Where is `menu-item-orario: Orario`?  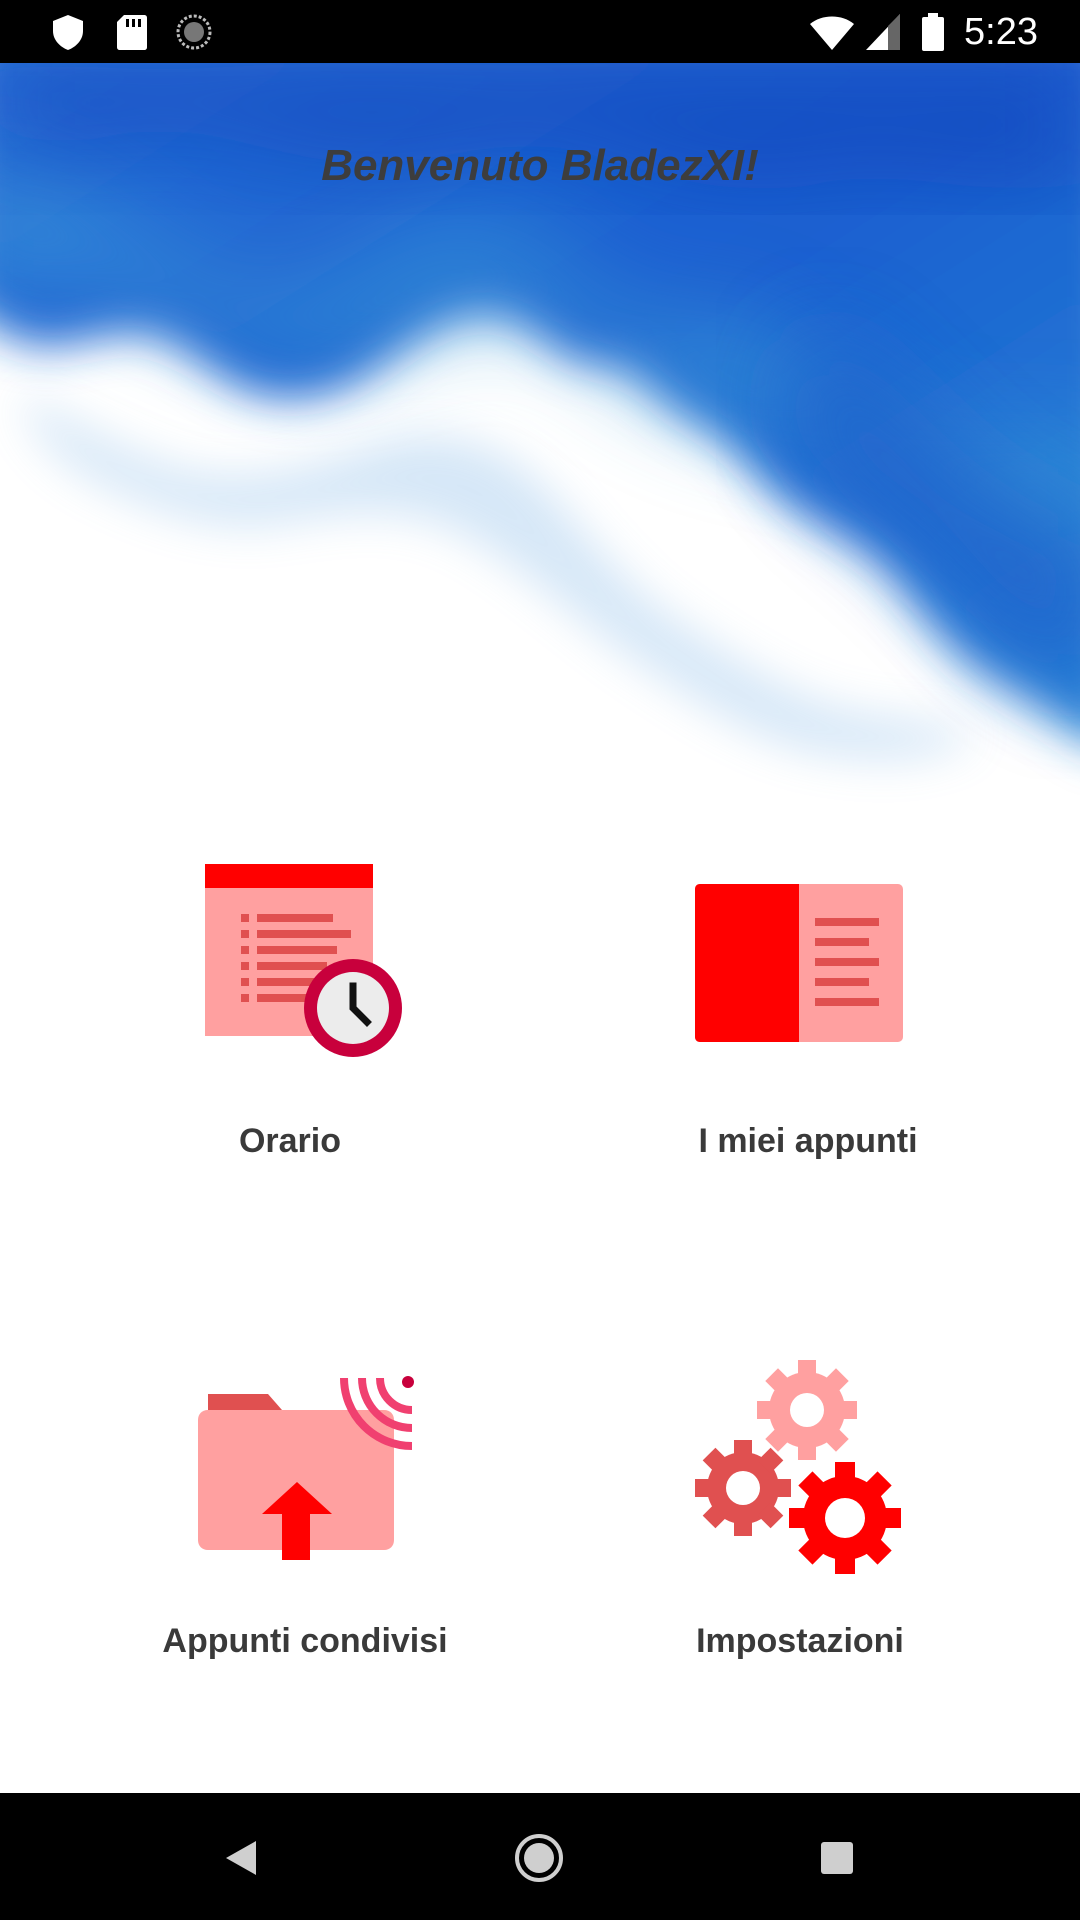 menu-item-orario: Orario is located at coordinates (290, 1015).